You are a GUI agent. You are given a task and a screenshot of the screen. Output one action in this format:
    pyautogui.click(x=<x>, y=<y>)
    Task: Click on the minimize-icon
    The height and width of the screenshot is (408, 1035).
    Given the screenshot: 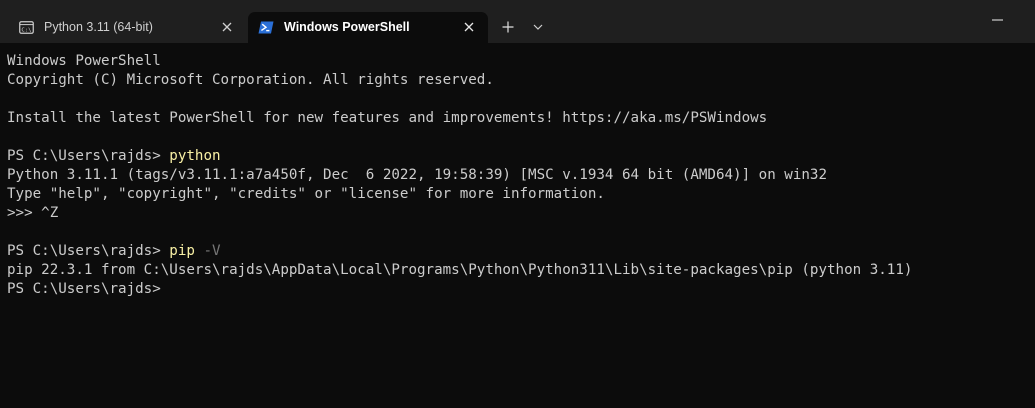 What is the action you would take?
    pyautogui.click(x=997, y=20)
    